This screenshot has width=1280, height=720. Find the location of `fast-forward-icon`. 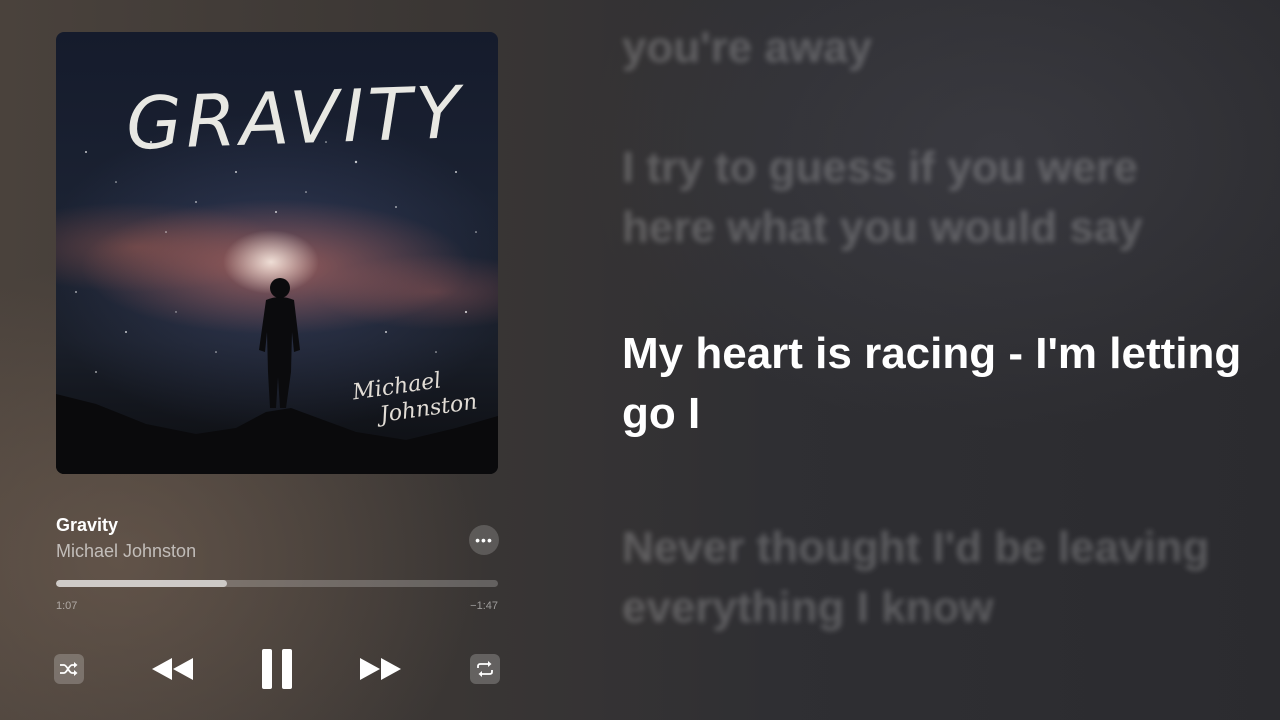

fast-forward-icon is located at coordinates (380, 669).